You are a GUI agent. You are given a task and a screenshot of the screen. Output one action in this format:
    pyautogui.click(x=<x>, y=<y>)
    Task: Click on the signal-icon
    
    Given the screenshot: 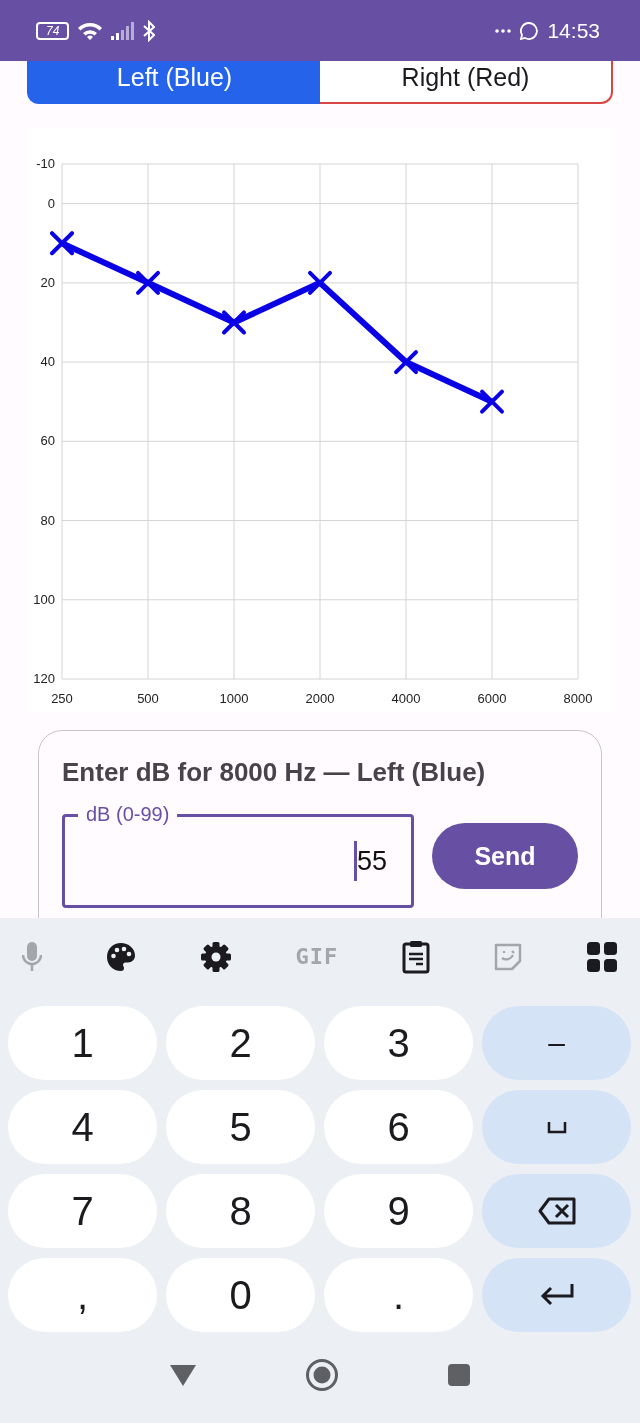 What is the action you would take?
    pyautogui.click(x=123, y=30)
    